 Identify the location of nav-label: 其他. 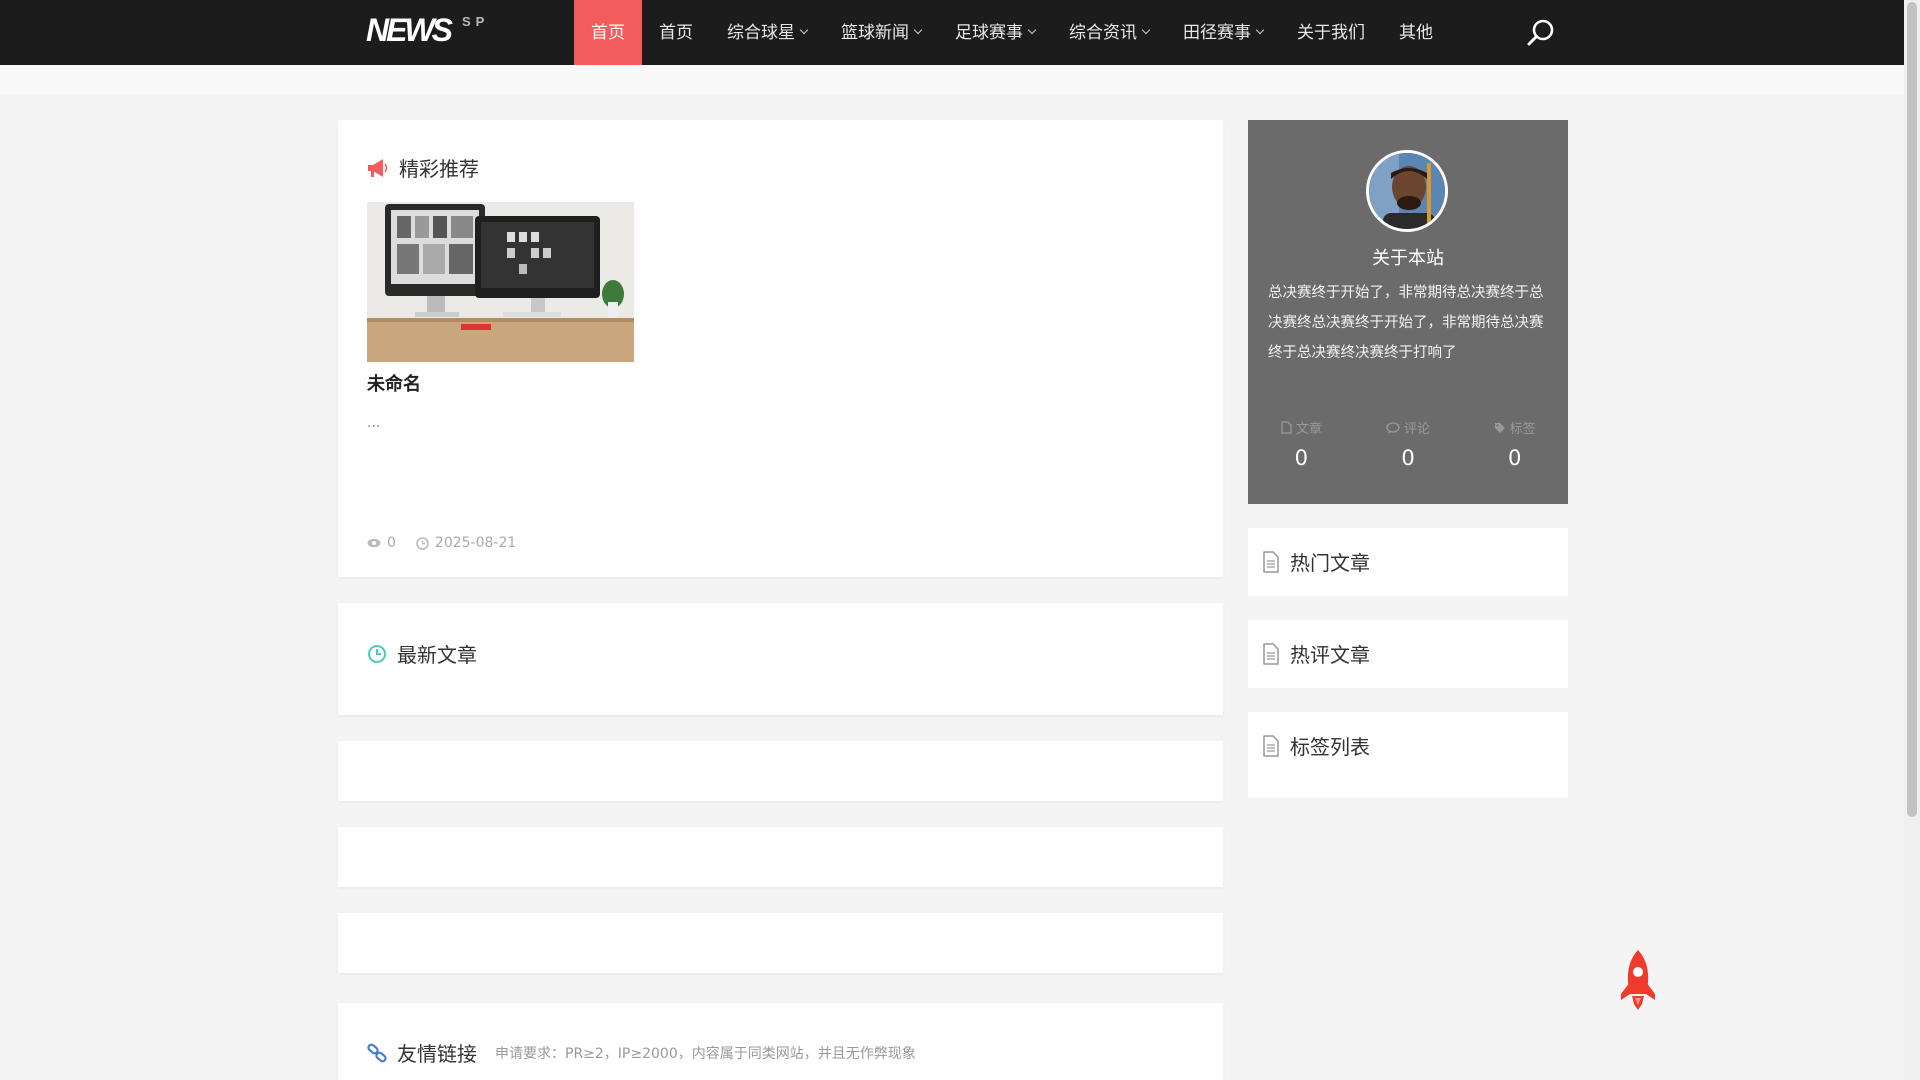
(1416, 32).